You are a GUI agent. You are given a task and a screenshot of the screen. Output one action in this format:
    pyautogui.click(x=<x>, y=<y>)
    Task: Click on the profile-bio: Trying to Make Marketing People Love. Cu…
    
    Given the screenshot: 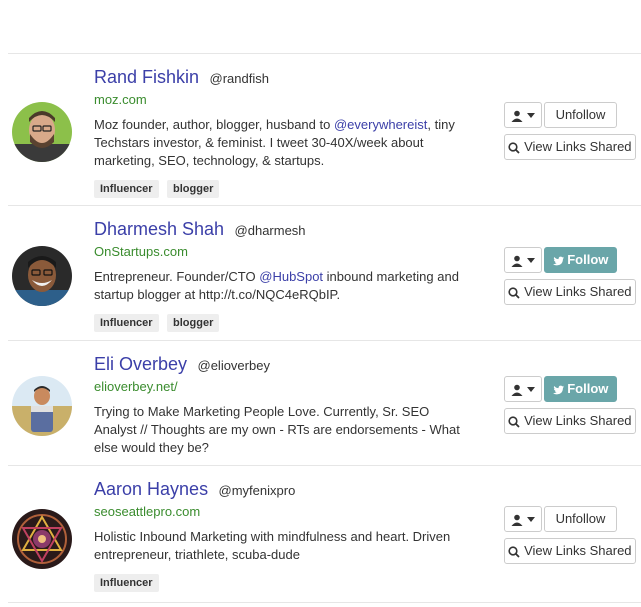 What is the action you would take?
    pyautogui.click(x=279, y=430)
    